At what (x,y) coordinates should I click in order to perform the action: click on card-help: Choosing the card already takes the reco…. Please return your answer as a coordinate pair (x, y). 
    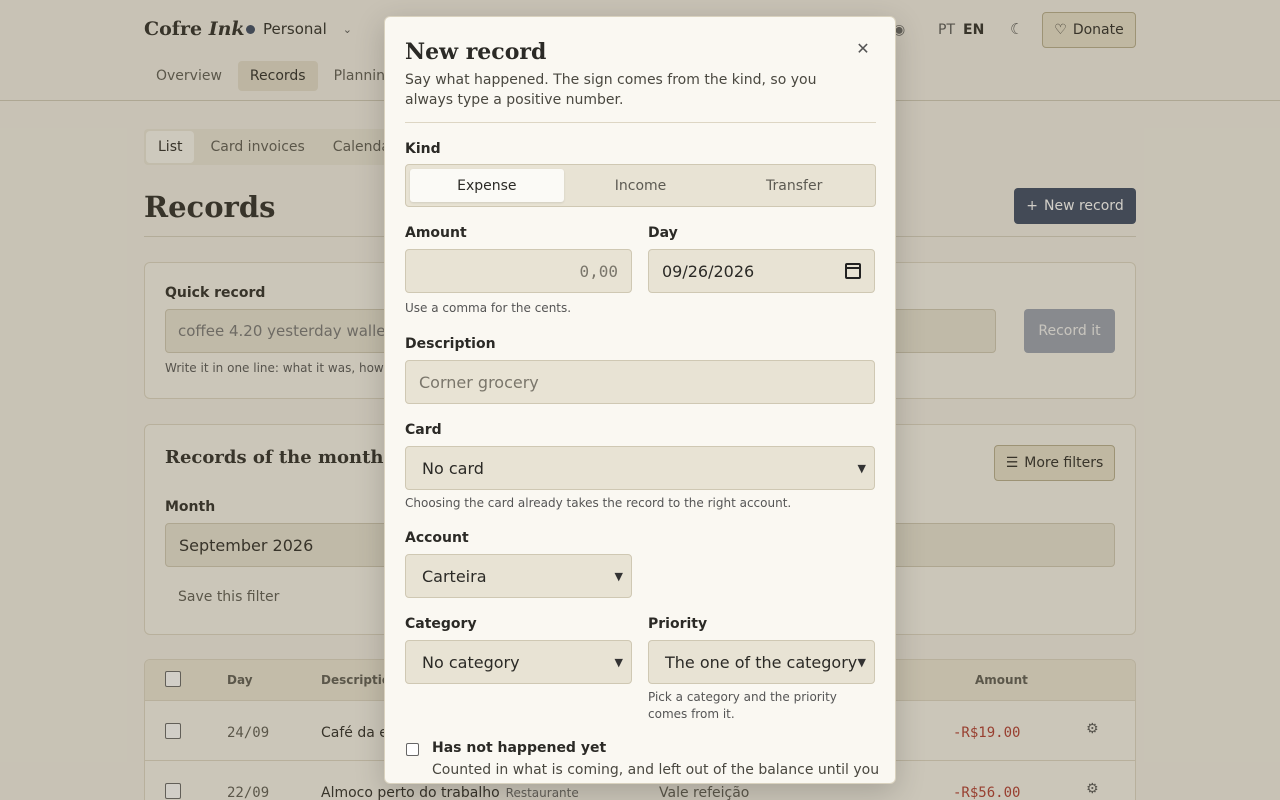
    Looking at the image, I should click on (598, 503).